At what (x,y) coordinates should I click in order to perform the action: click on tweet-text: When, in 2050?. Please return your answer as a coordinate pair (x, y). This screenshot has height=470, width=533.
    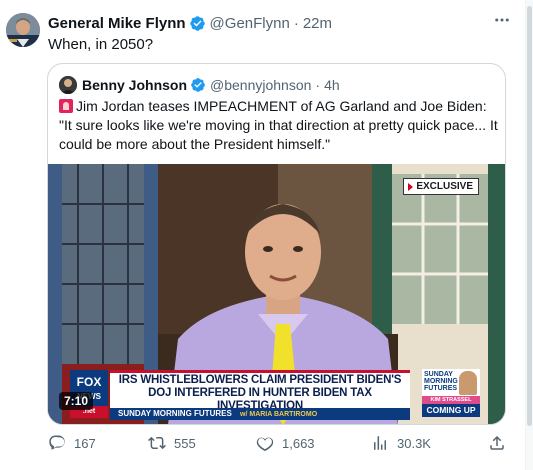
    Looking at the image, I should click on (101, 44).